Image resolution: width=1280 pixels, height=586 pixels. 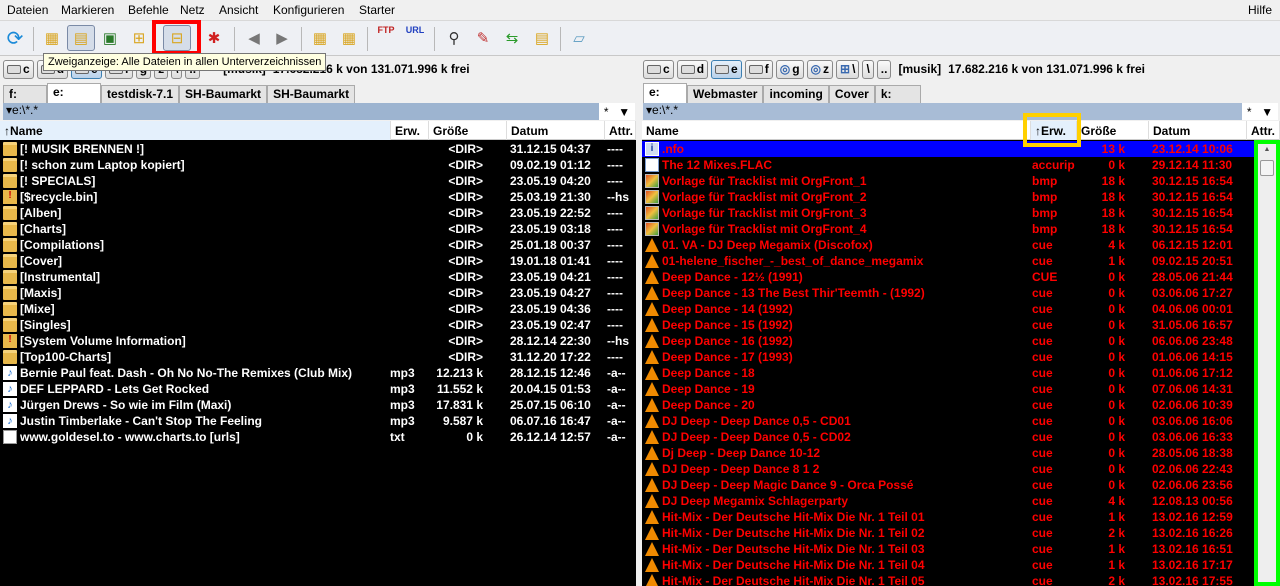 What do you see at coordinates (726, 69) in the screenshot?
I see `drive-e-button: e` at bounding box center [726, 69].